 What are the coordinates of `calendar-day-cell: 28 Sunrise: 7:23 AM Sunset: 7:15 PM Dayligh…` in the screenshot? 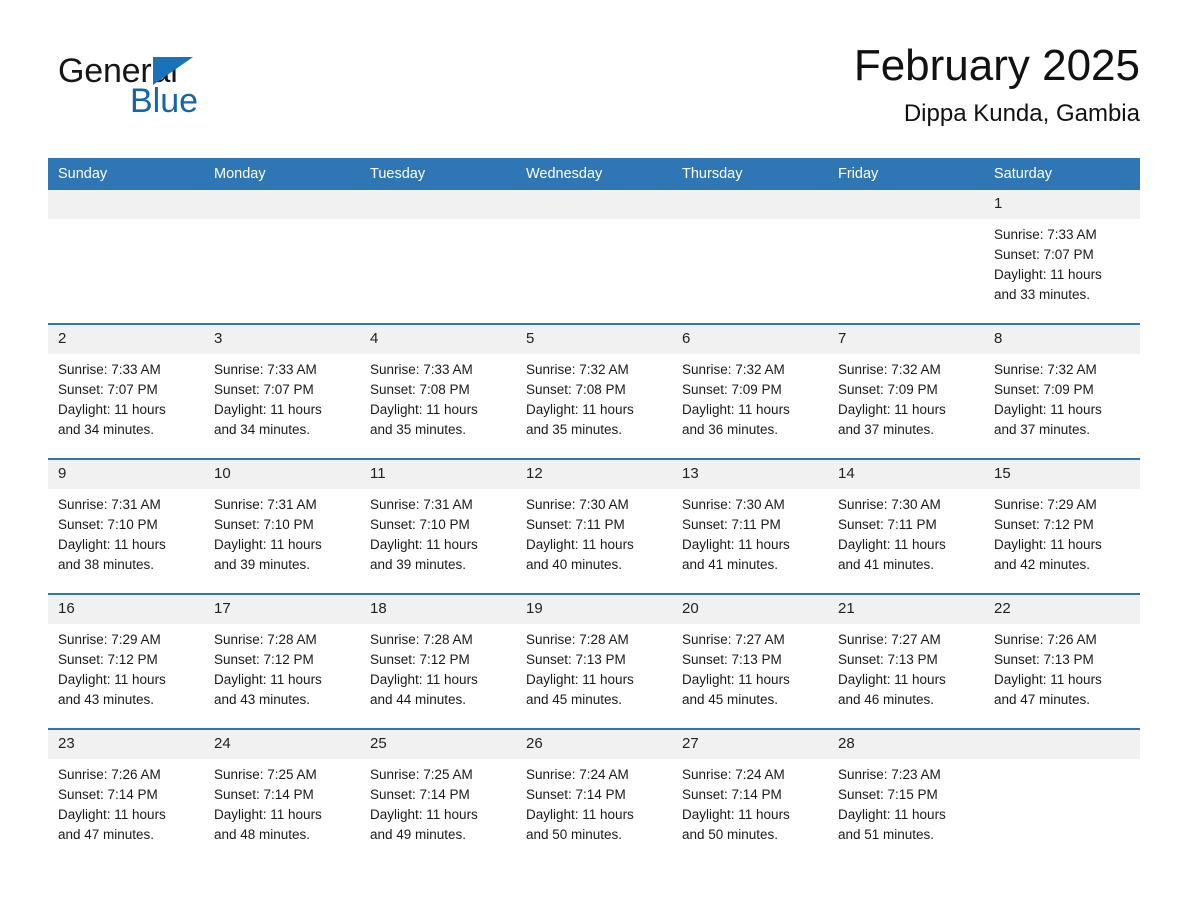 It's located at (906, 795).